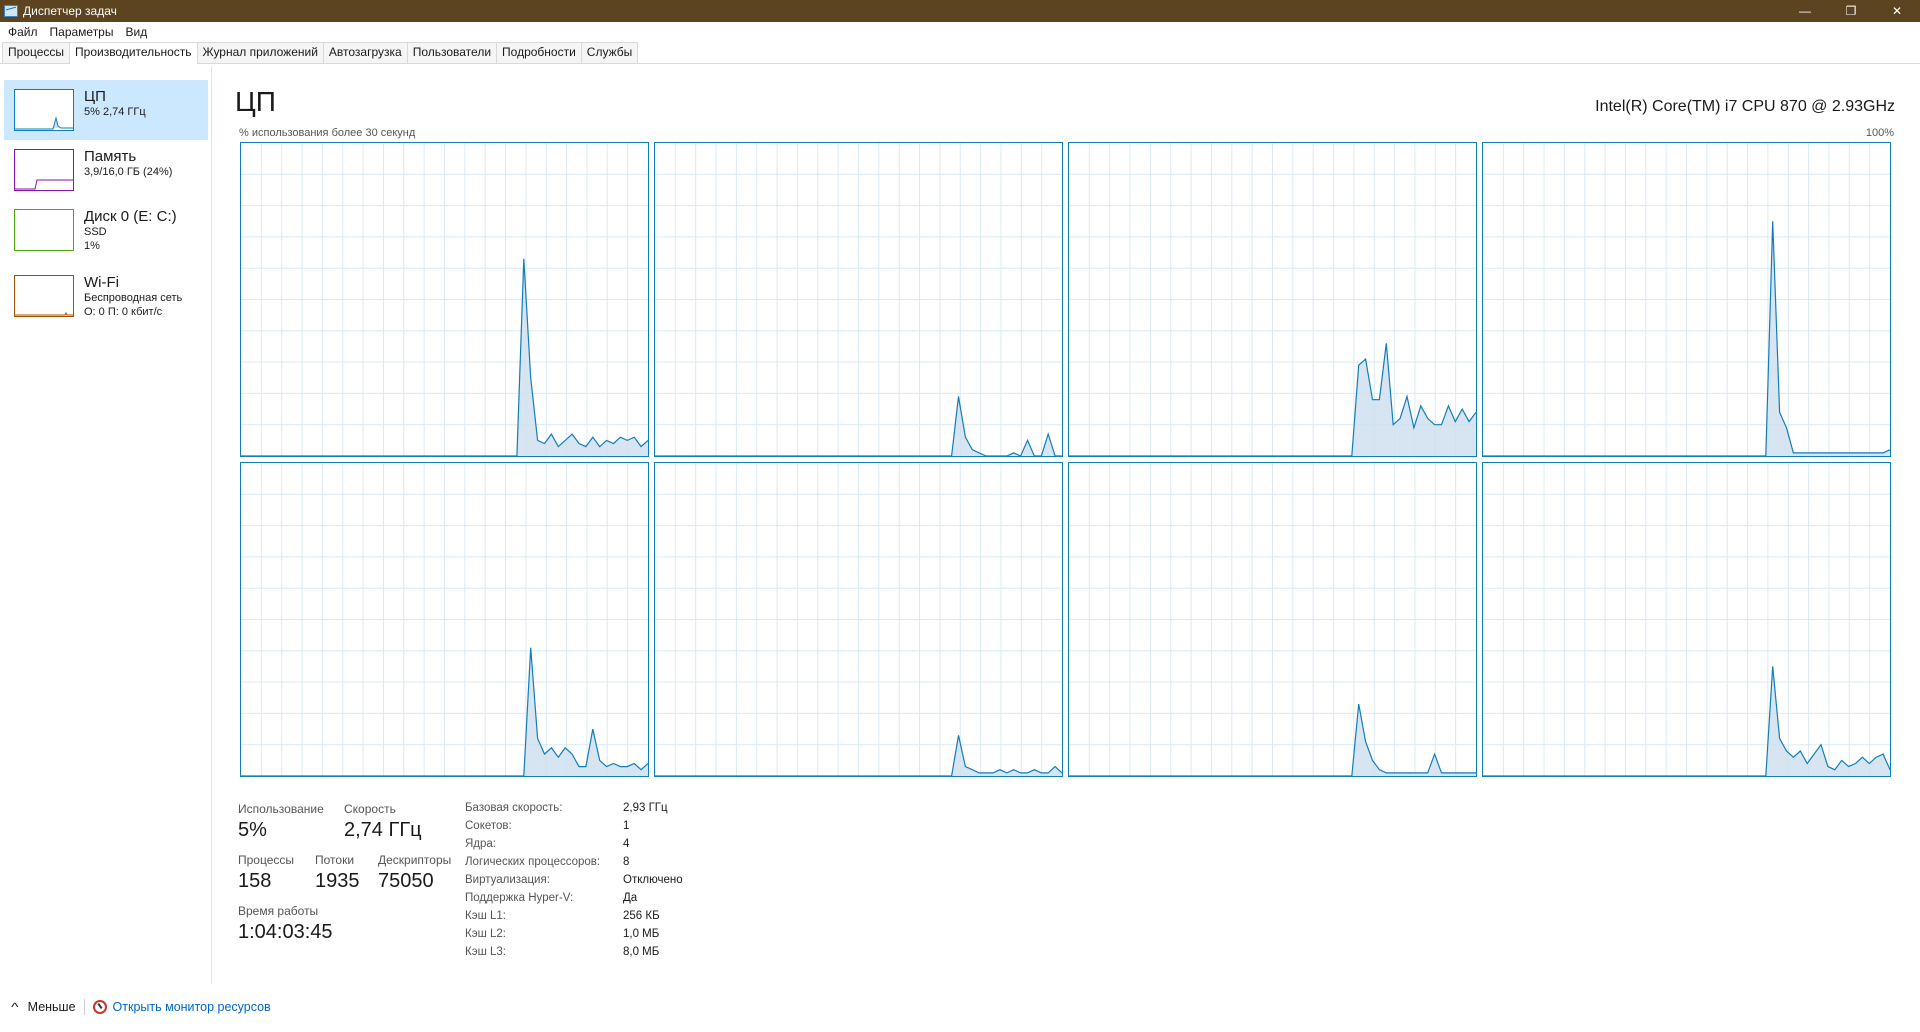  Describe the element at coordinates (609, 52) in the screenshot. I see `tab-services: Службы` at that location.